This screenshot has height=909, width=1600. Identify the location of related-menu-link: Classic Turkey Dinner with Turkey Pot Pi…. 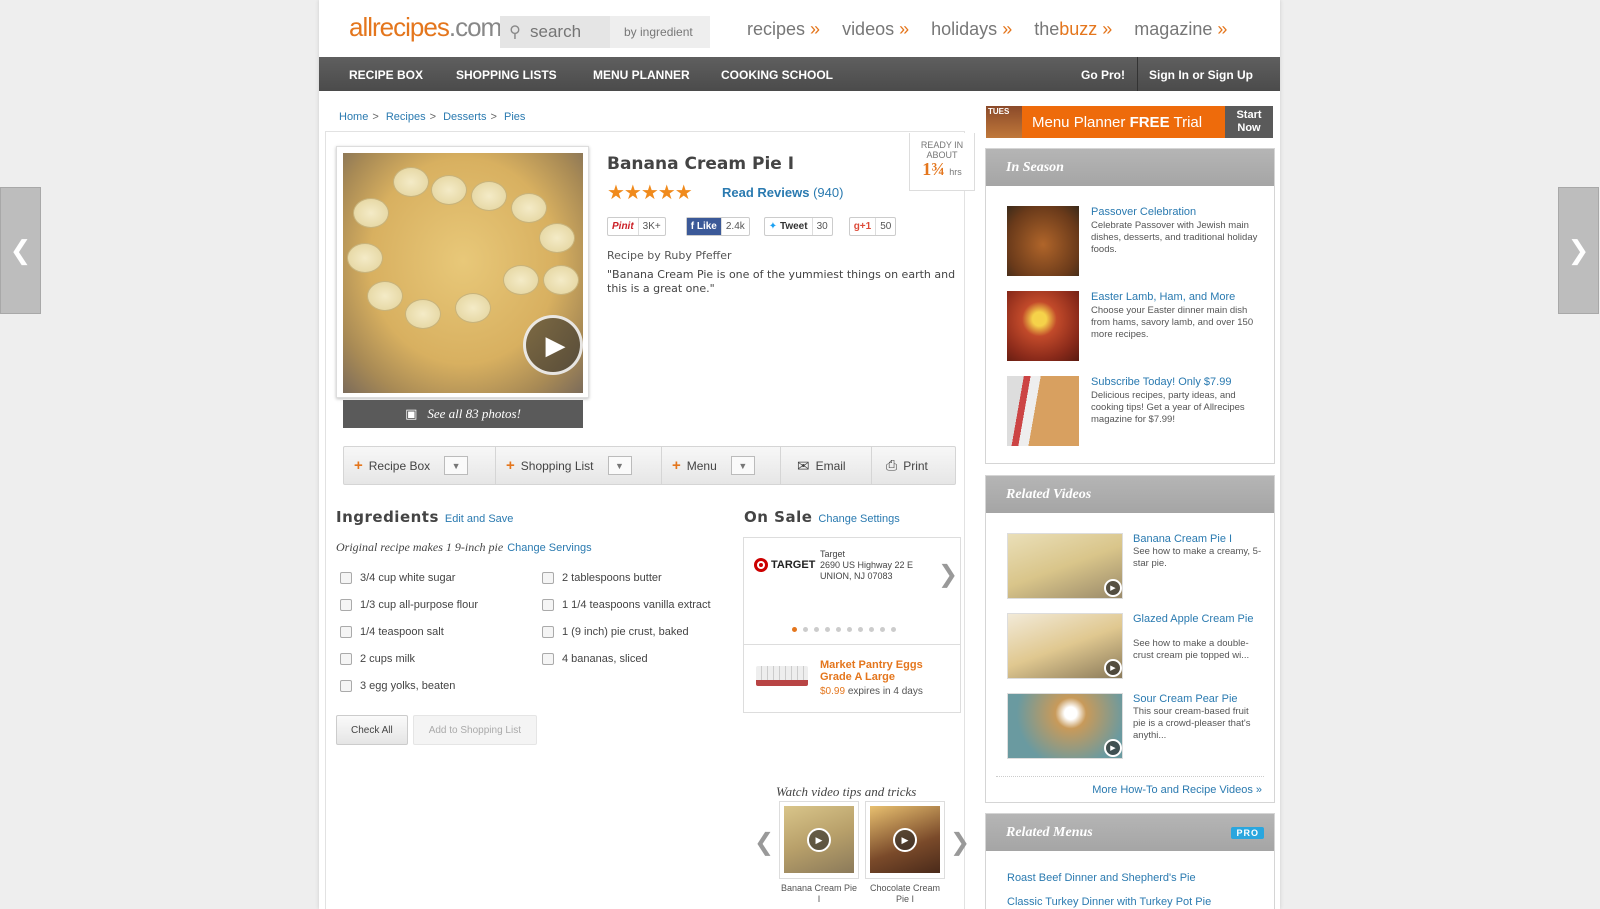
(1109, 902).